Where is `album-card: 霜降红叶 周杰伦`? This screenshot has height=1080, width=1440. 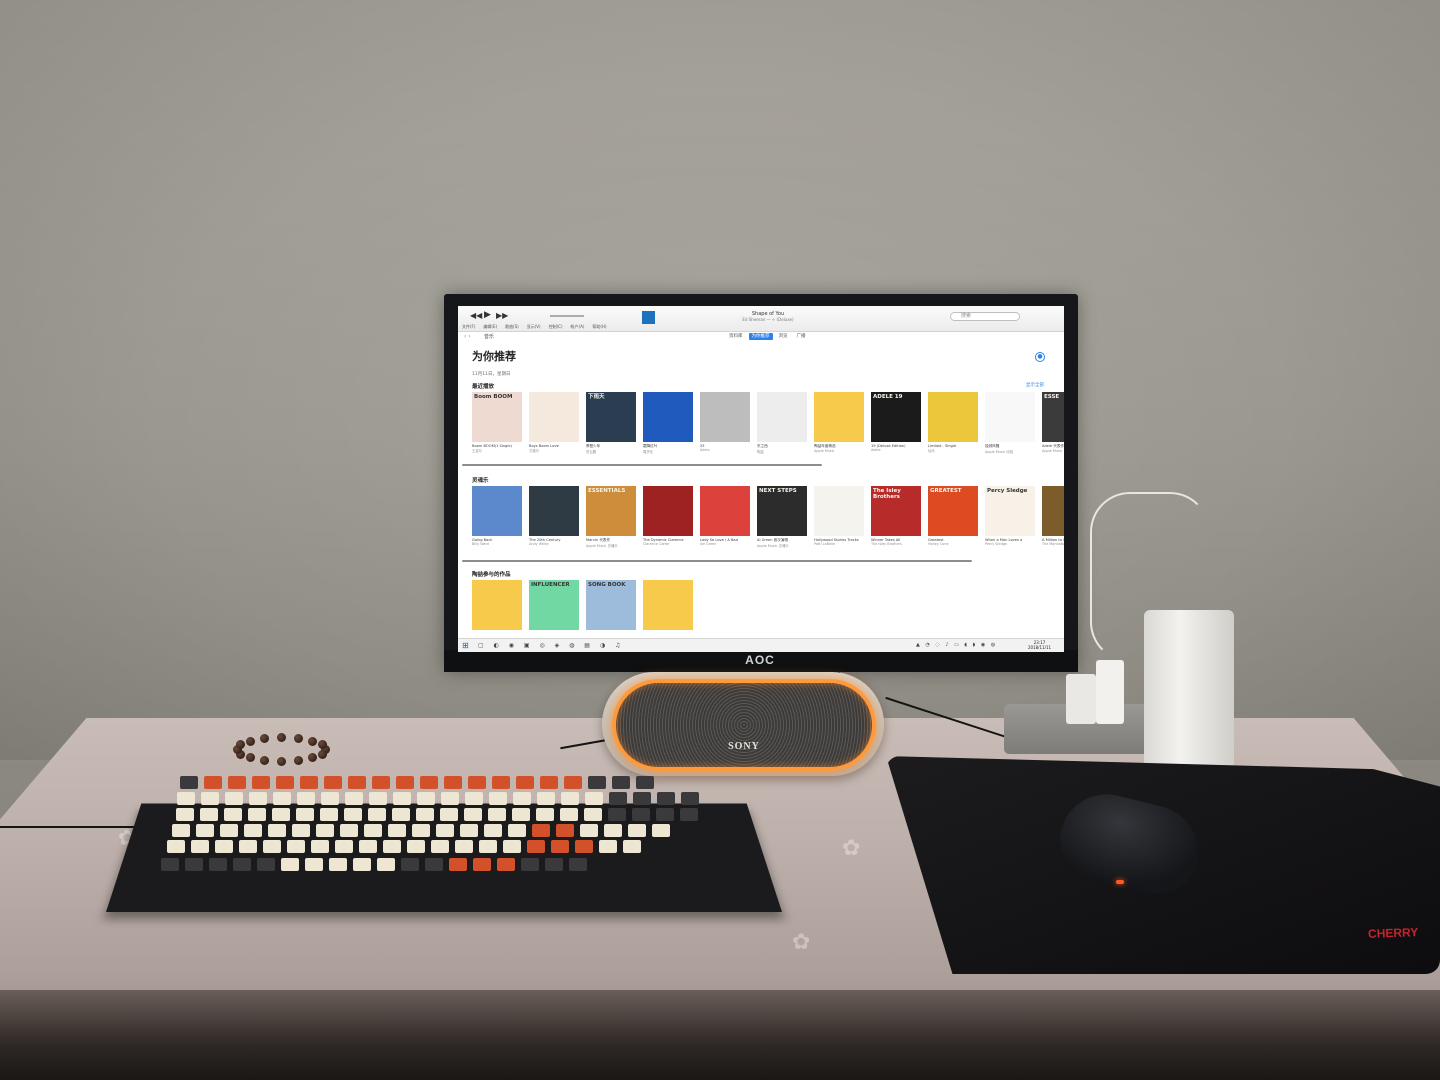 album-card: 霜降红叶 周杰伦 is located at coordinates (668, 423).